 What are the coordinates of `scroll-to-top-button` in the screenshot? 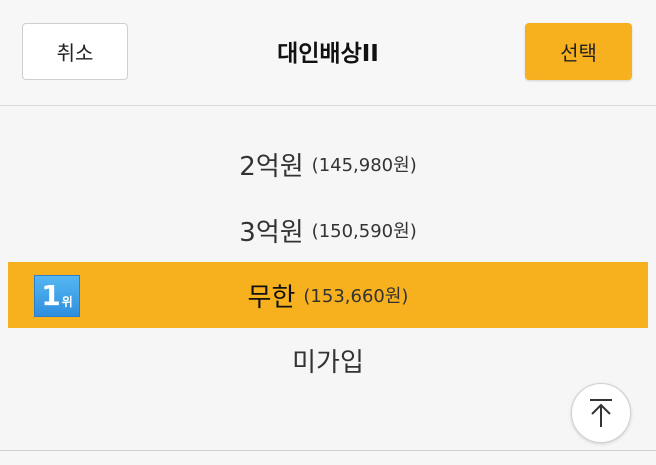 It's located at (601, 413).